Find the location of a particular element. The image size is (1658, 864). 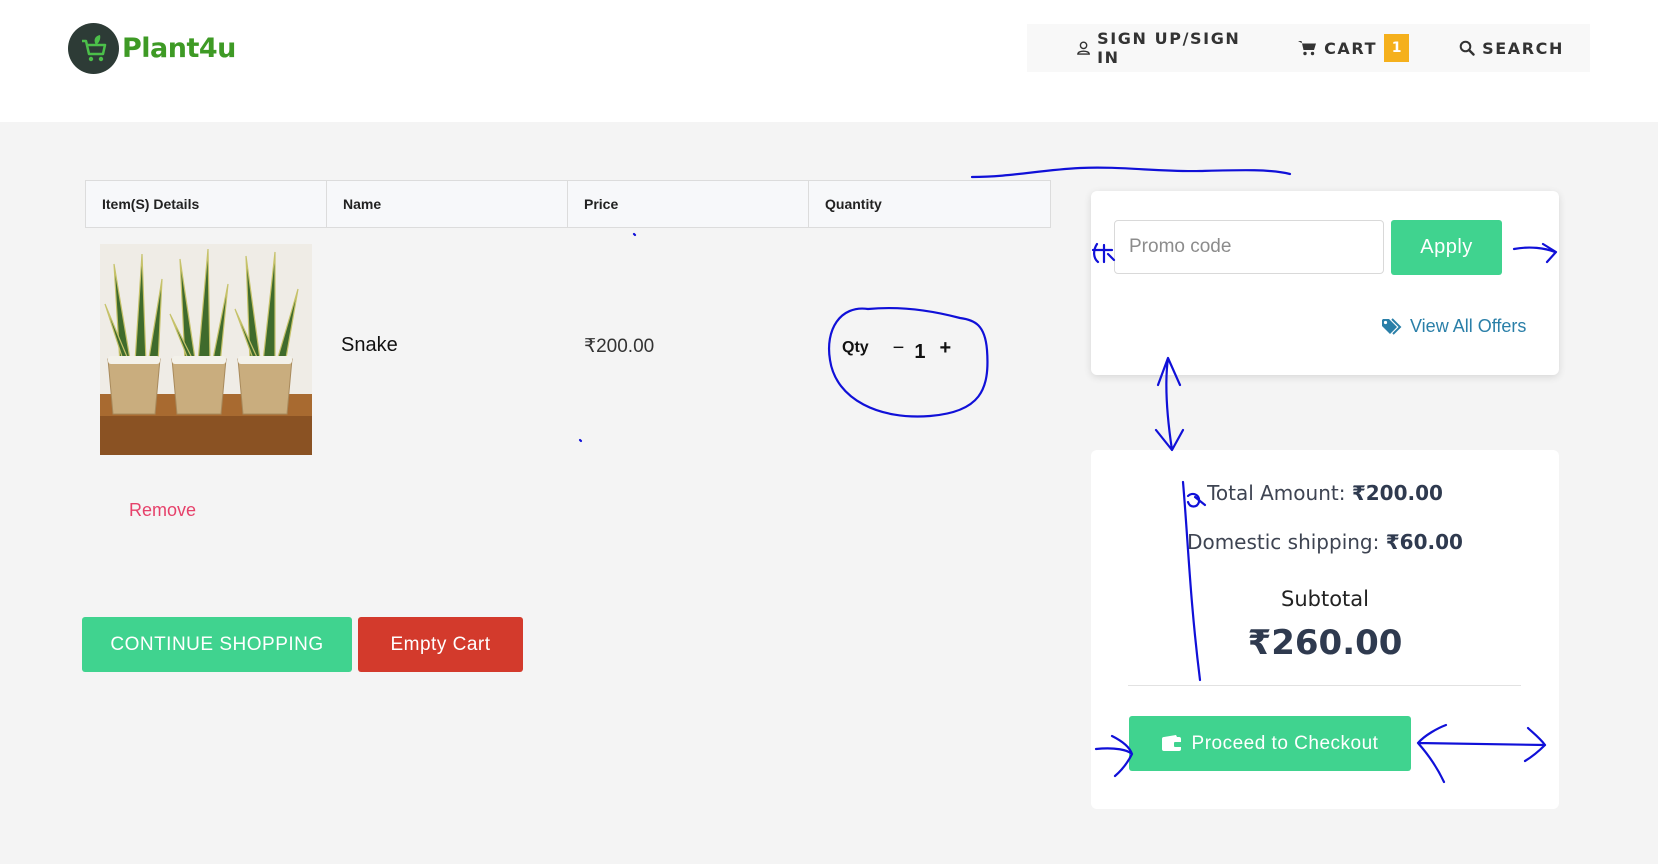

proceed-to-checkout-label: Proceed to Checkout is located at coordinates (1285, 743).